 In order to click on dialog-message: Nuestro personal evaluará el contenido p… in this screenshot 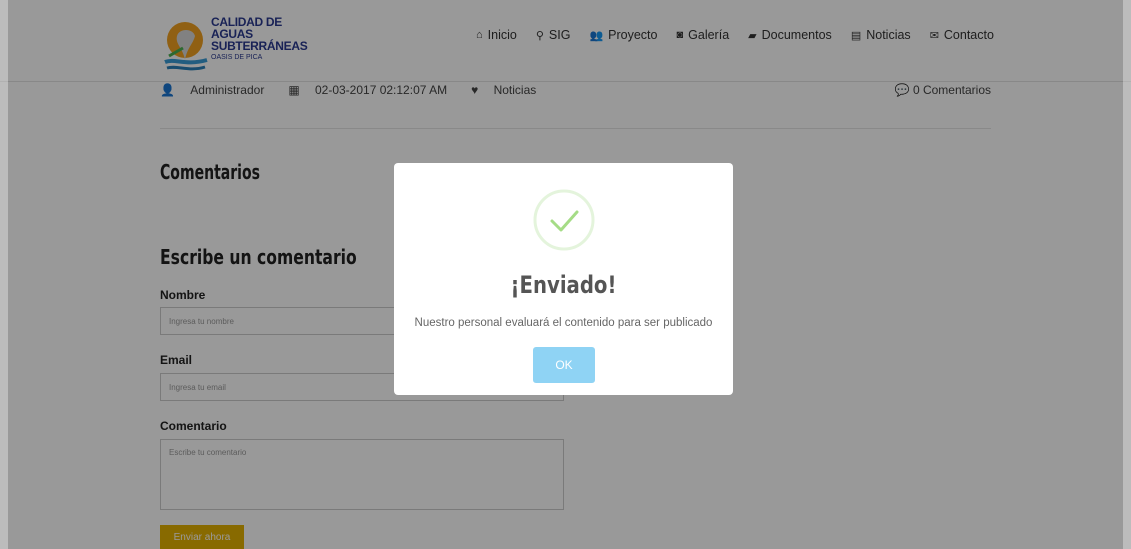, I will do `click(563, 323)`.